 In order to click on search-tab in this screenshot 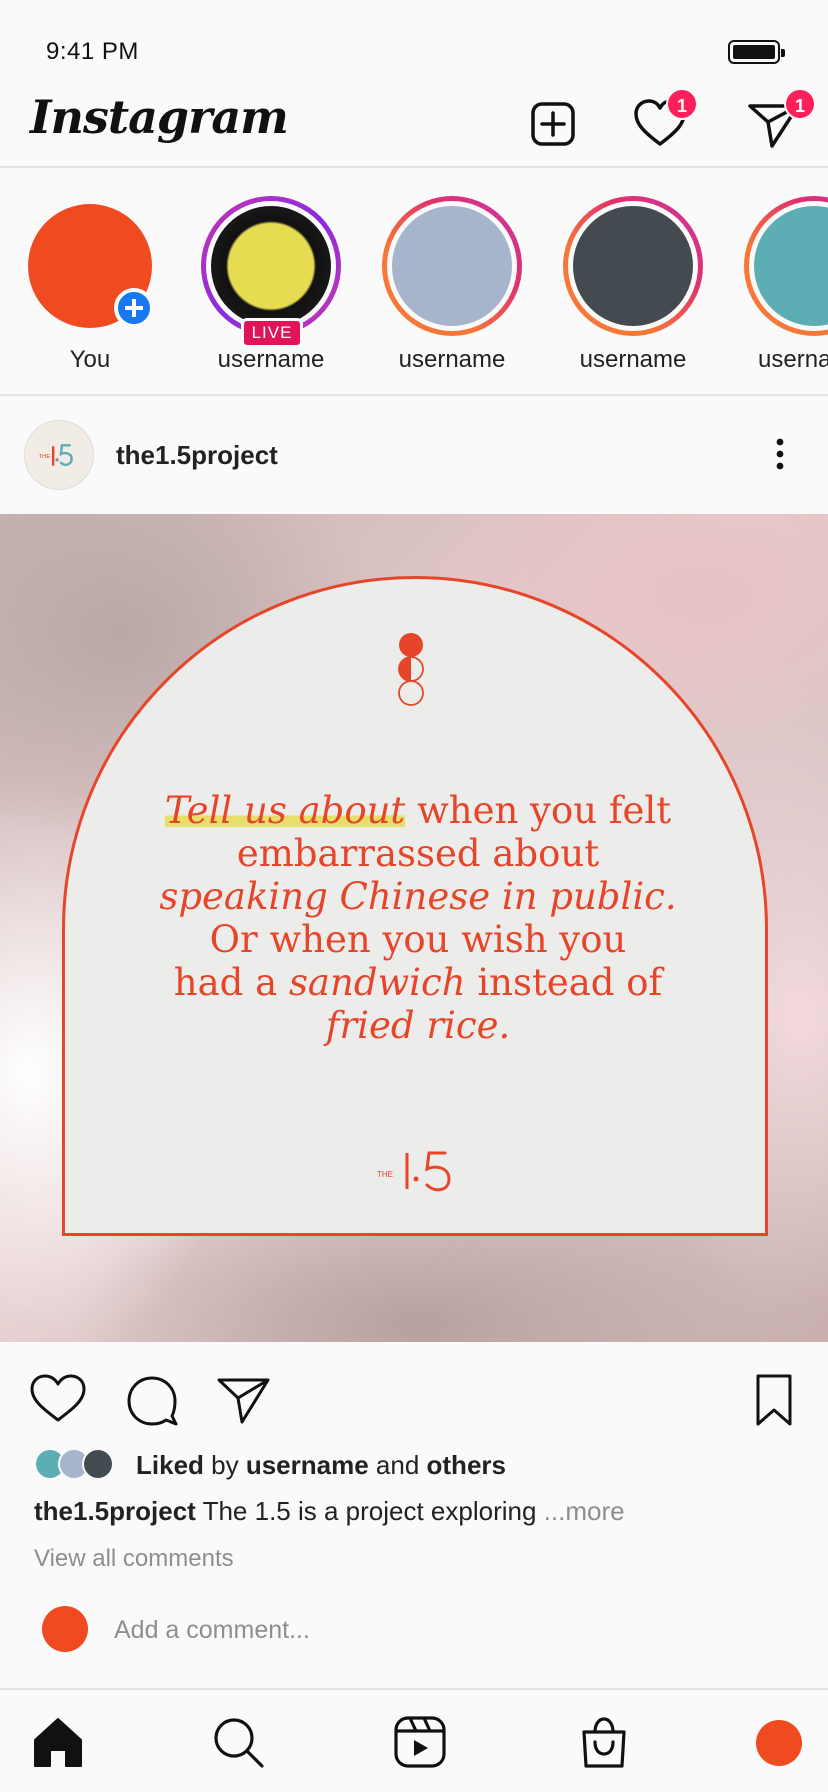, I will do `click(238, 1742)`.